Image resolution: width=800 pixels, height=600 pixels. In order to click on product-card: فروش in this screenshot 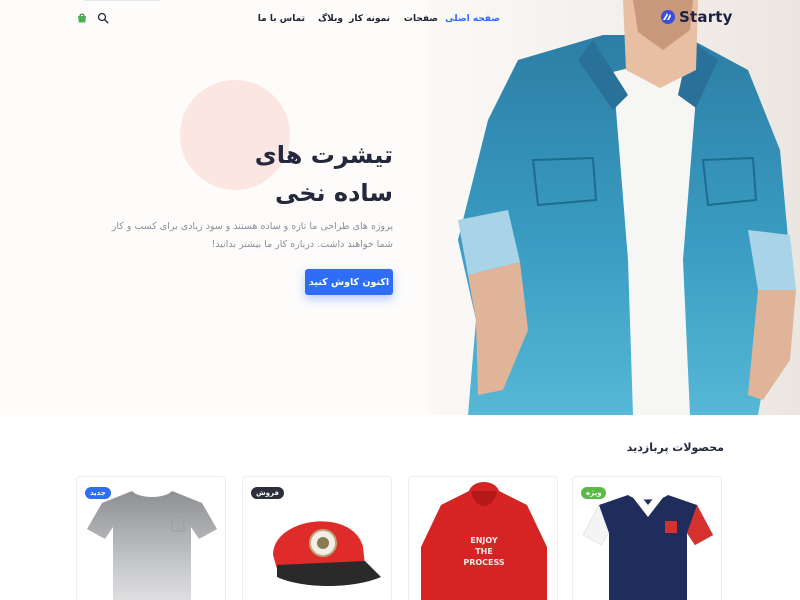, I will do `click(317, 538)`.